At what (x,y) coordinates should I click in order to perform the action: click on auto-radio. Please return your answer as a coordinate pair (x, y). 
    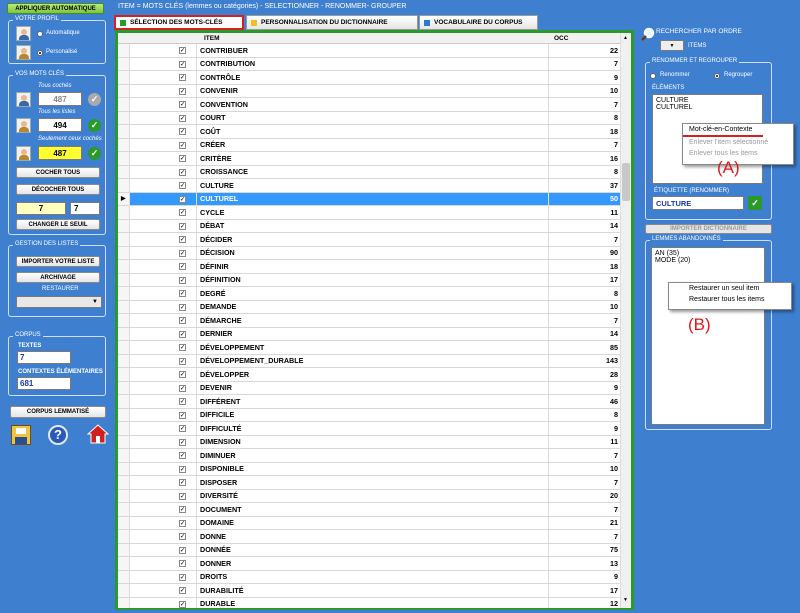
    Looking at the image, I should click on (40, 34).